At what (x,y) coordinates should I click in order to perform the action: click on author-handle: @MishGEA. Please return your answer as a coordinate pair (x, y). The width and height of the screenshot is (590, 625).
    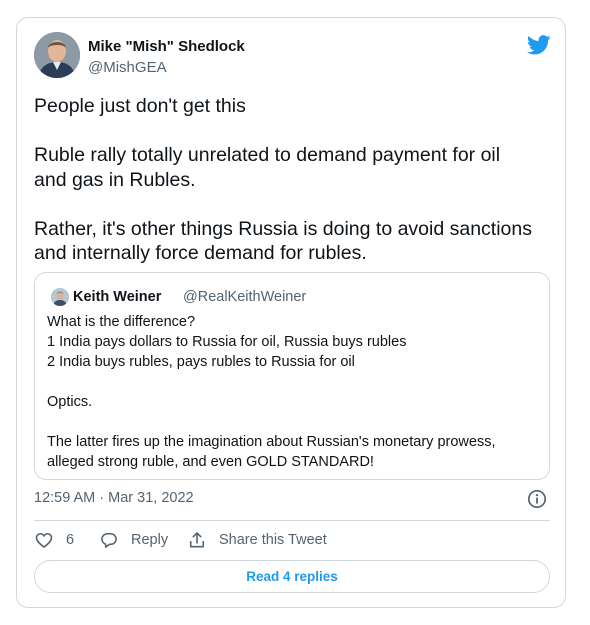
    Looking at the image, I should click on (127, 67).